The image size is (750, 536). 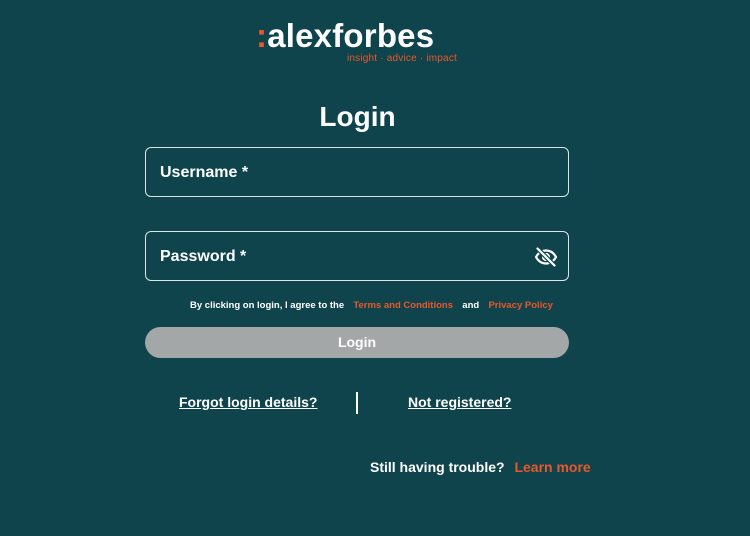 What do you see at coordinates (552, 467) in the screenshot?
I see `learn-more-link: Learn more` at bounding box center [552, 467].